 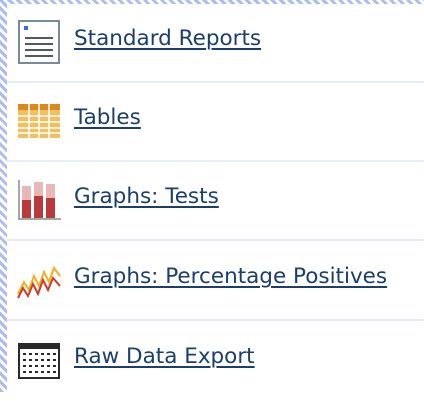 What do you see at coordinates (107, 117) in the screenshot?
I see `tables-link: Tables` at bounding box center [107, 117].